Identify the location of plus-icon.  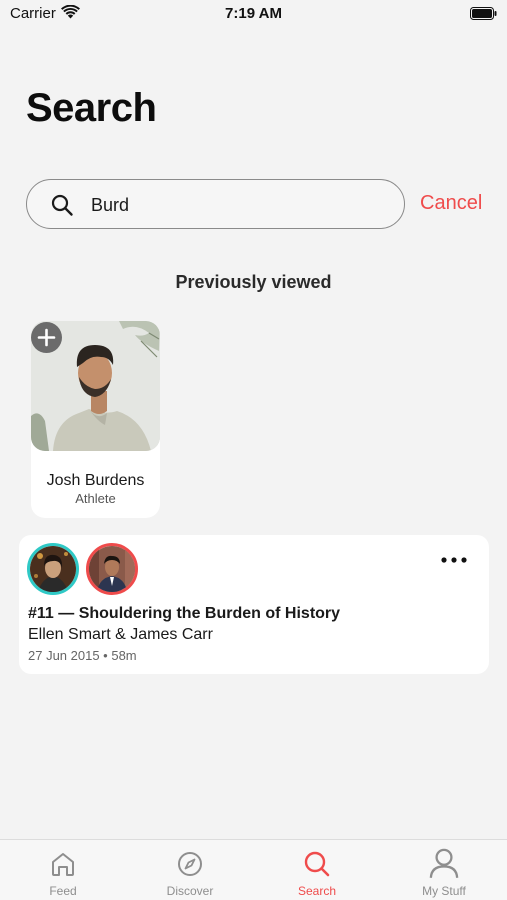
(46, 337).